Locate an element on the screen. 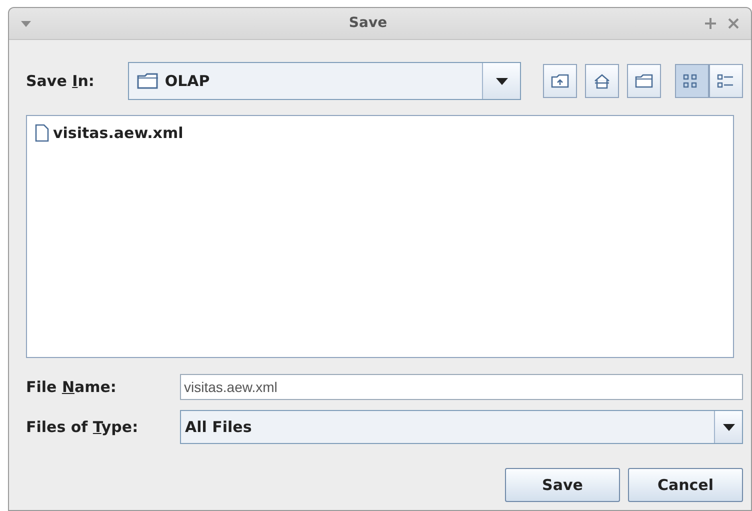  dialog-button: Cancel is located at coordinates (685, 485).